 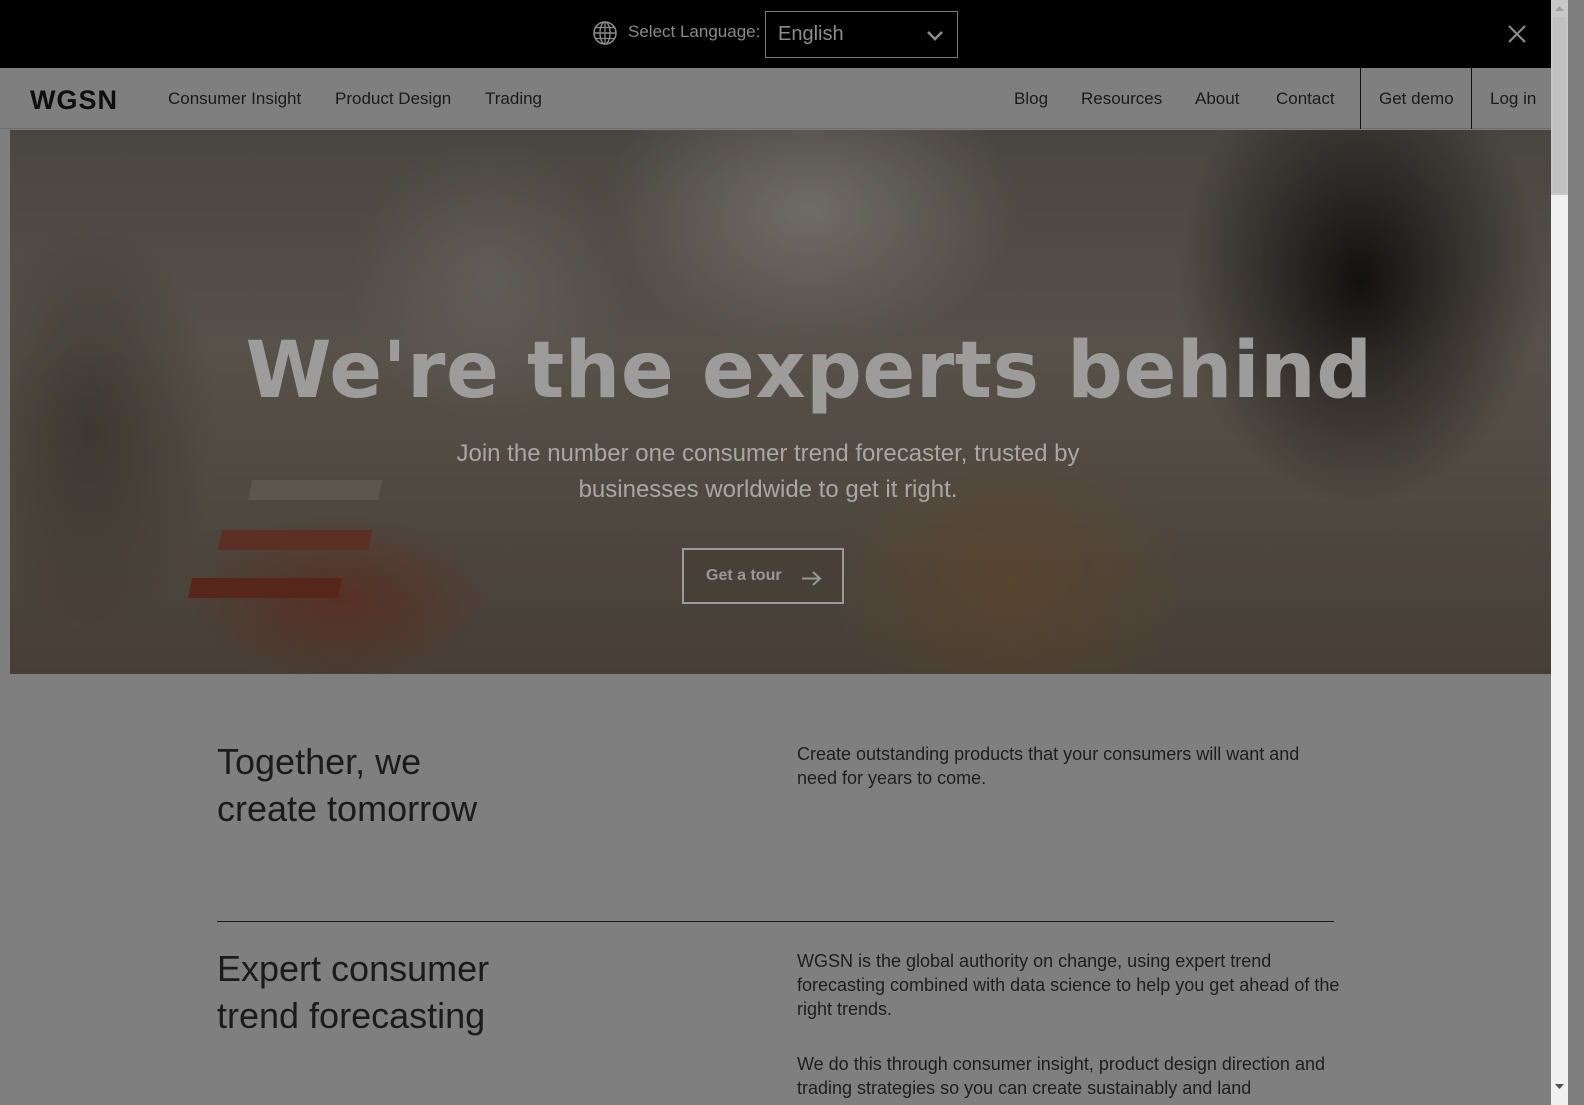 I want to click on nav-item-product-design: Product Design, so click(x=393, y=99).